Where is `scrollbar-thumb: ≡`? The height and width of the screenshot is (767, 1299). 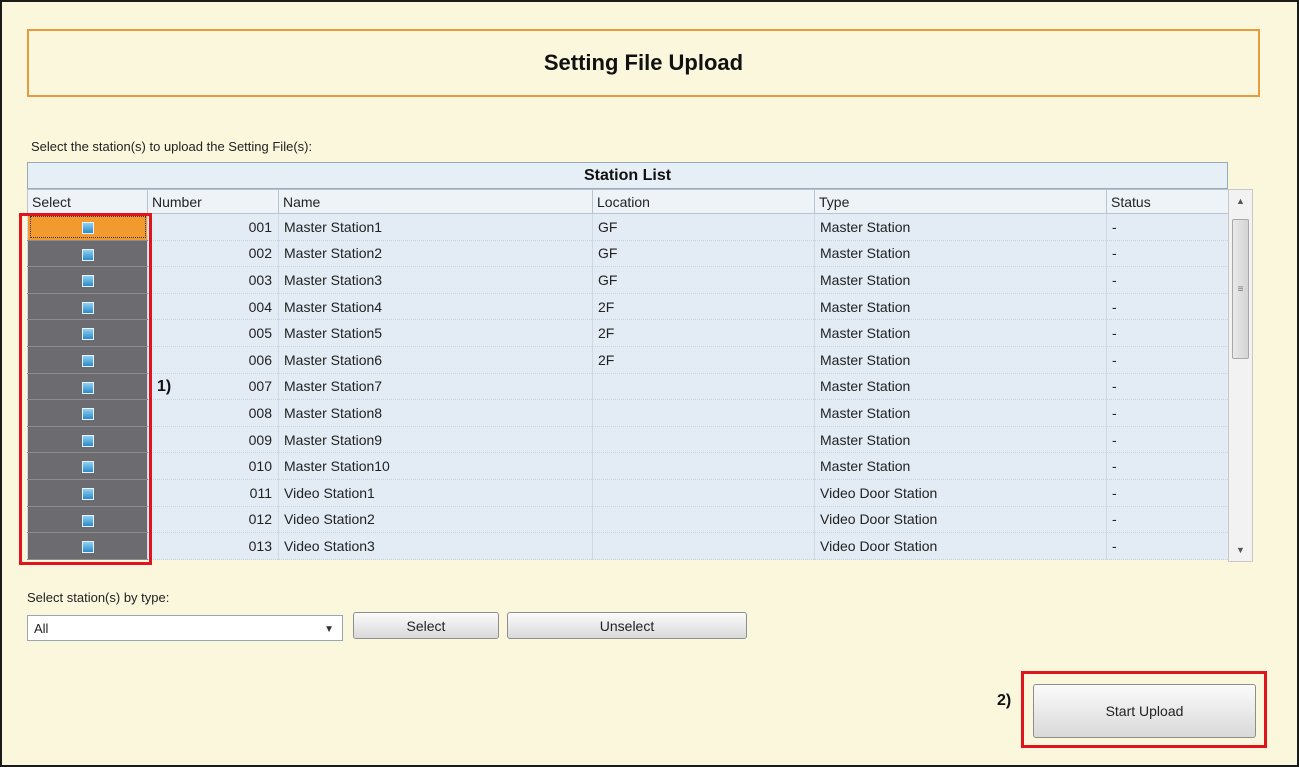
scrollbar-thumb: ≡ is located at coordinates (1240, 289).